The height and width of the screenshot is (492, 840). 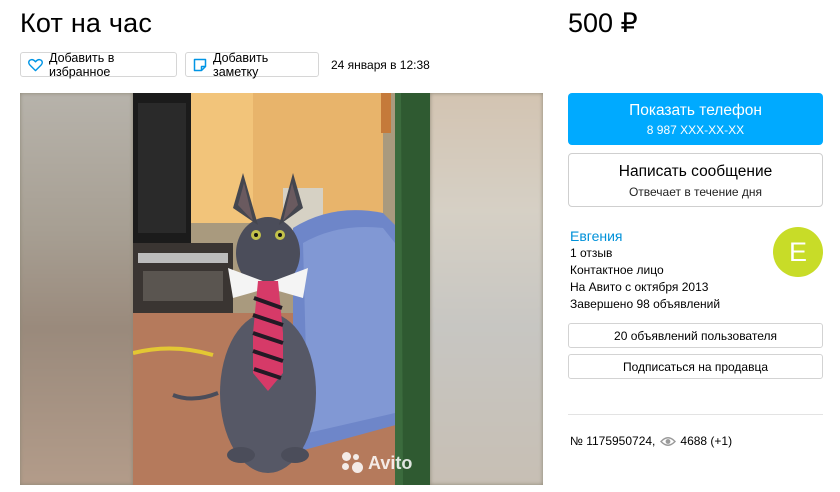 What do you see at coordinates (695, 414) in the screenshot?
I see `divider` at bounding box center [695, 414].